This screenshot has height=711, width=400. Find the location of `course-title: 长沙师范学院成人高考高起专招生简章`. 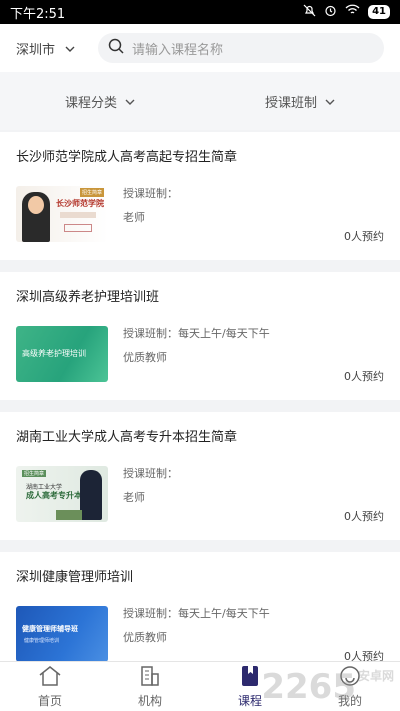

course-title: 长沙师范学院成人高考高起专招生简章 is located at coordinates (127, 157).